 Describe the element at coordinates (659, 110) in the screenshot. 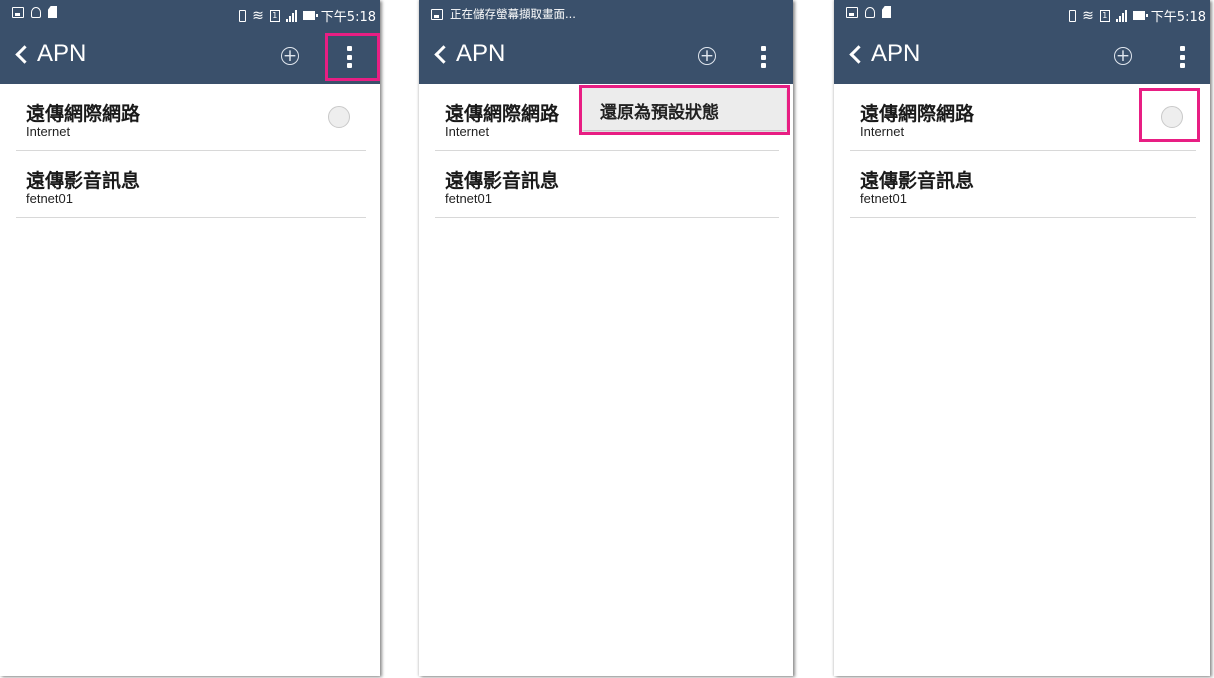

I see `menu-item-reset-default: 還原為預設狀態` at that location.